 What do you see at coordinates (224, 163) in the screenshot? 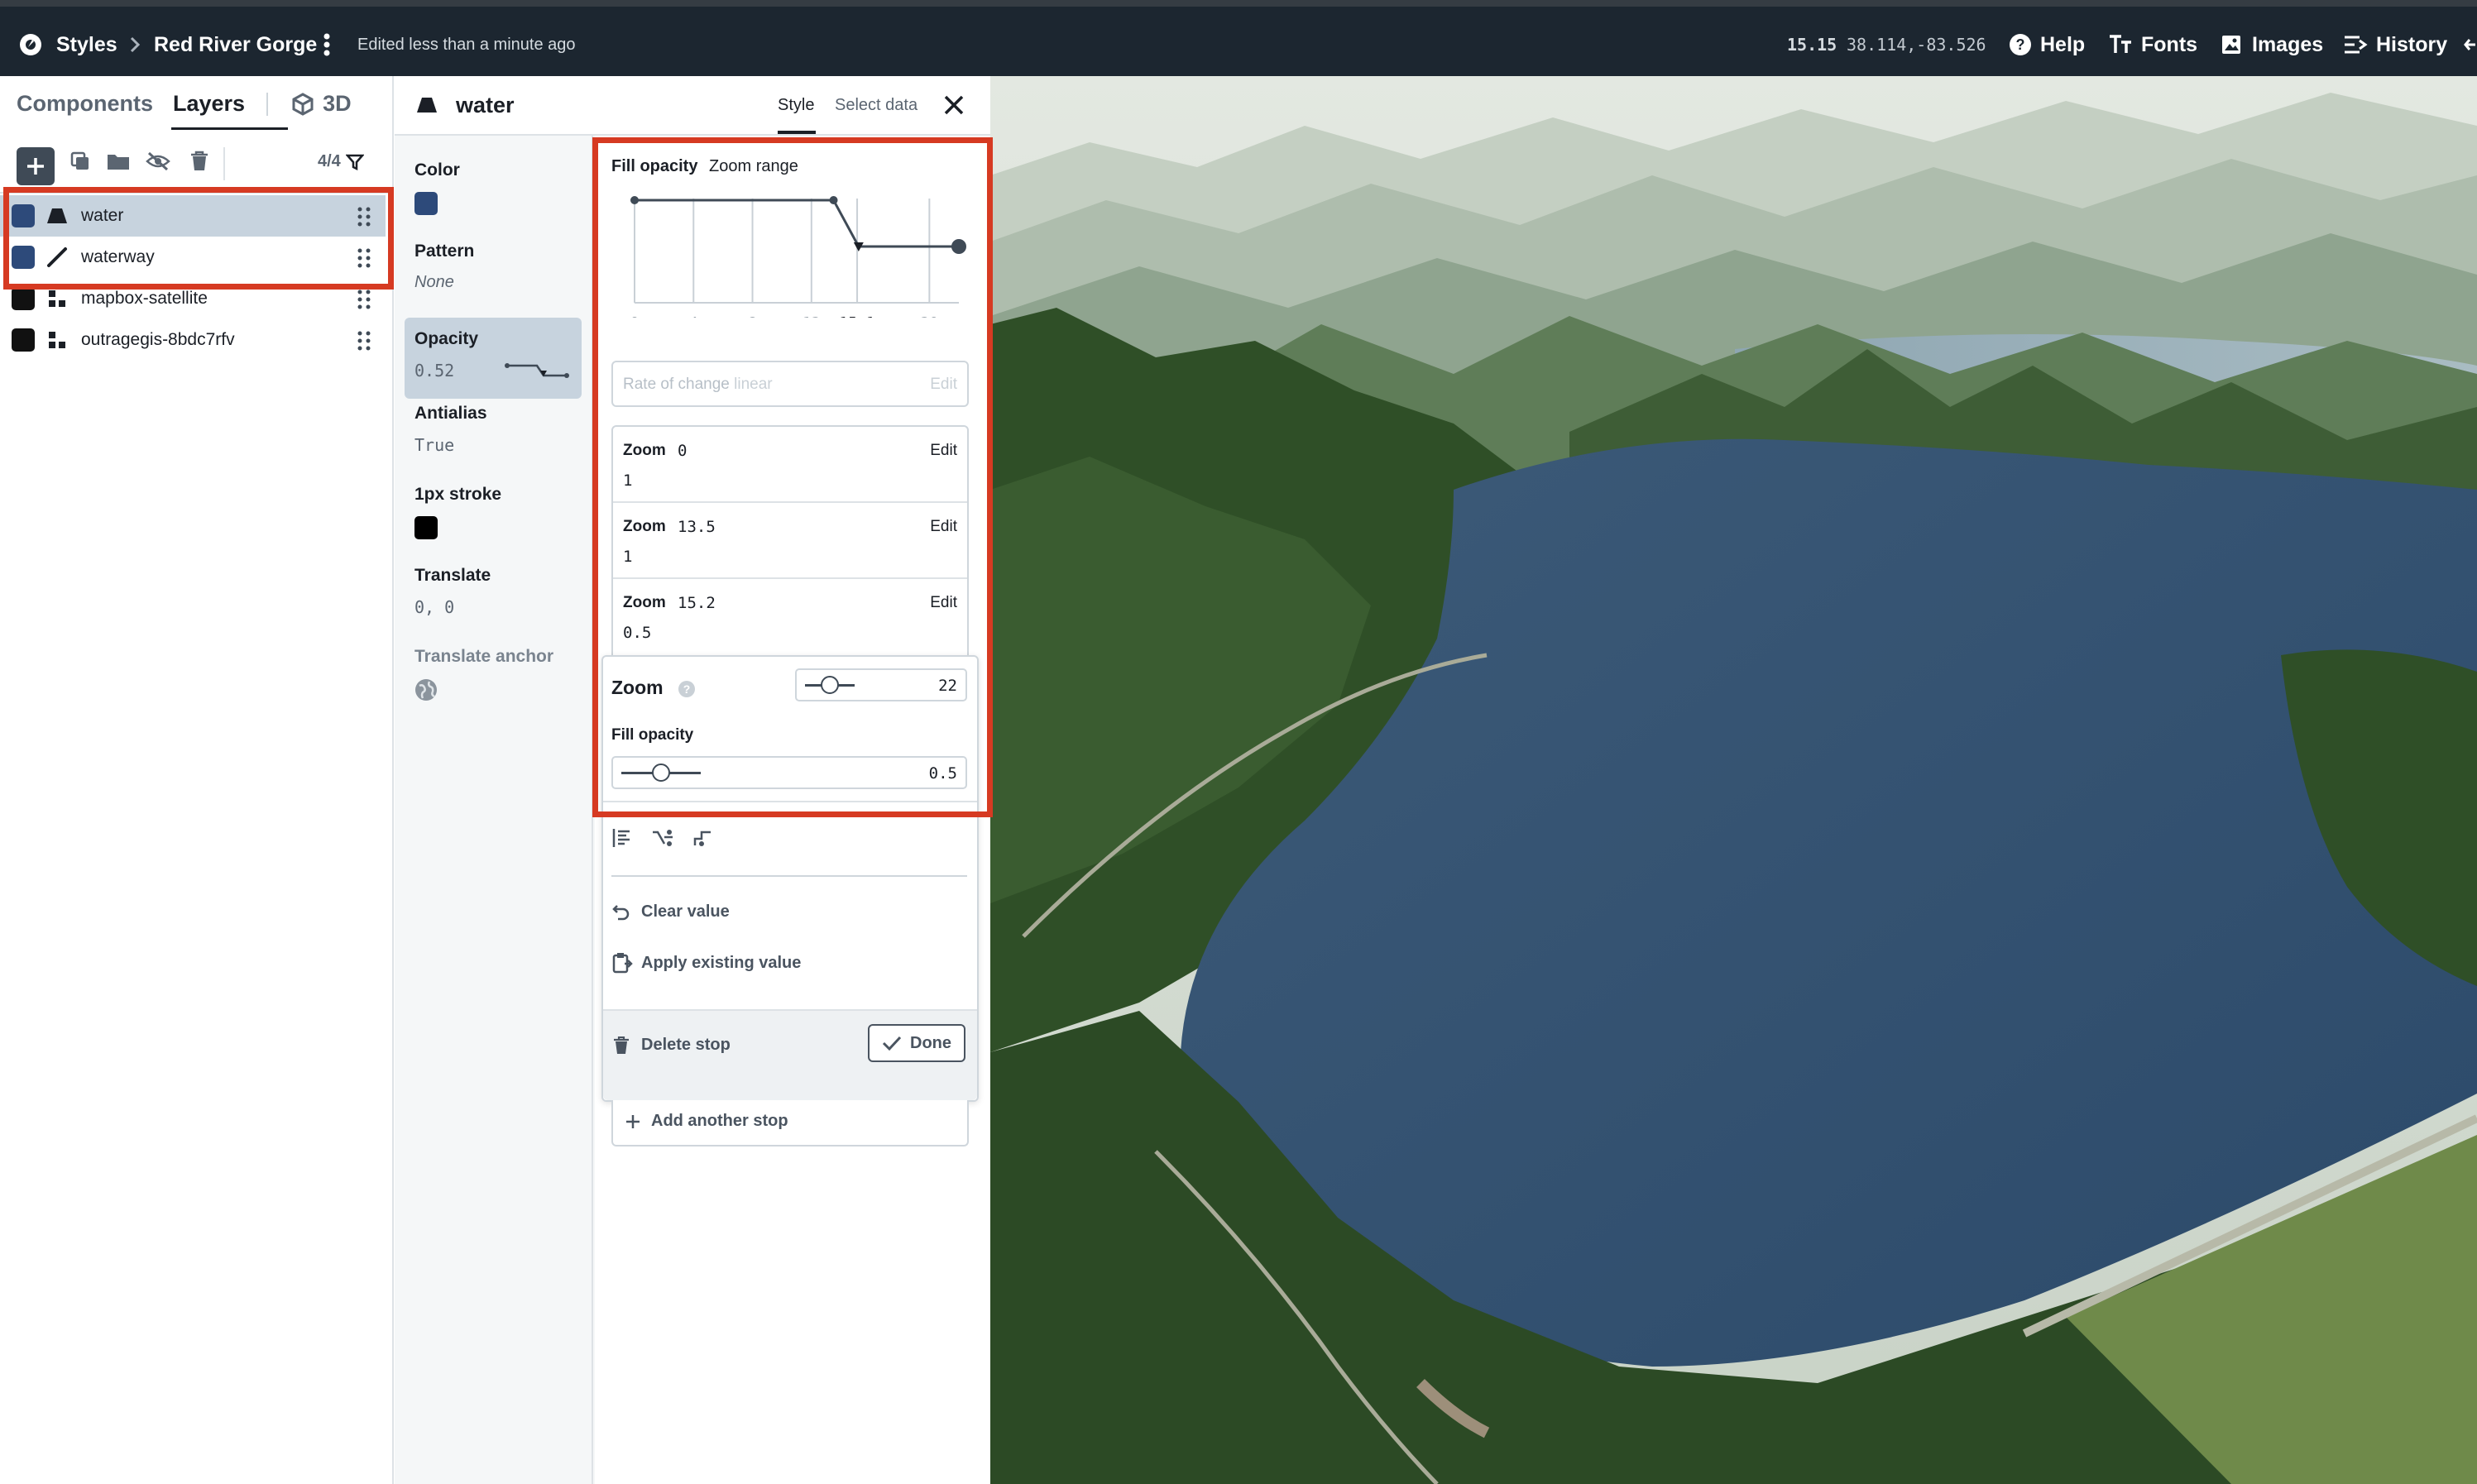
I see `toolbar-divider` at bounding box center [224, 163].